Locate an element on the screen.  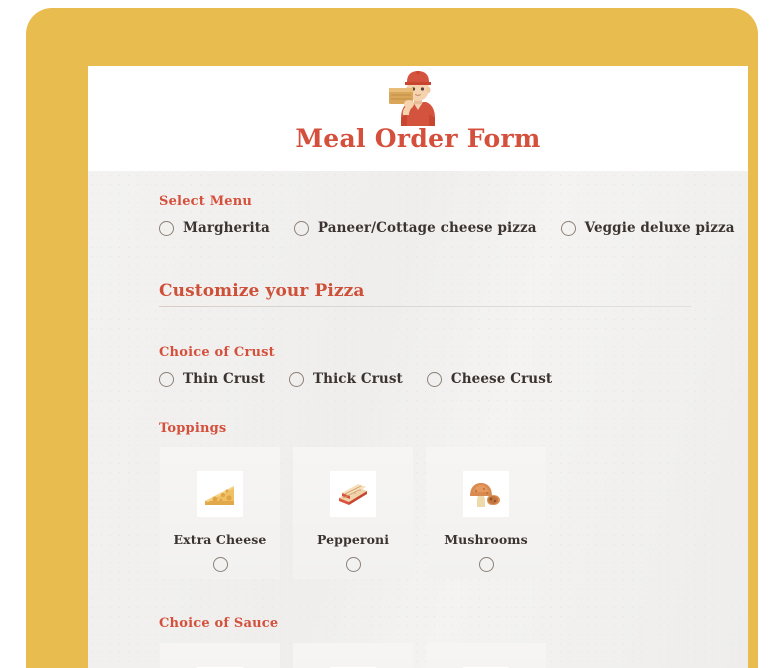
topping-card-mushrooms: Mushrooms is located at coordinates (486, 513).